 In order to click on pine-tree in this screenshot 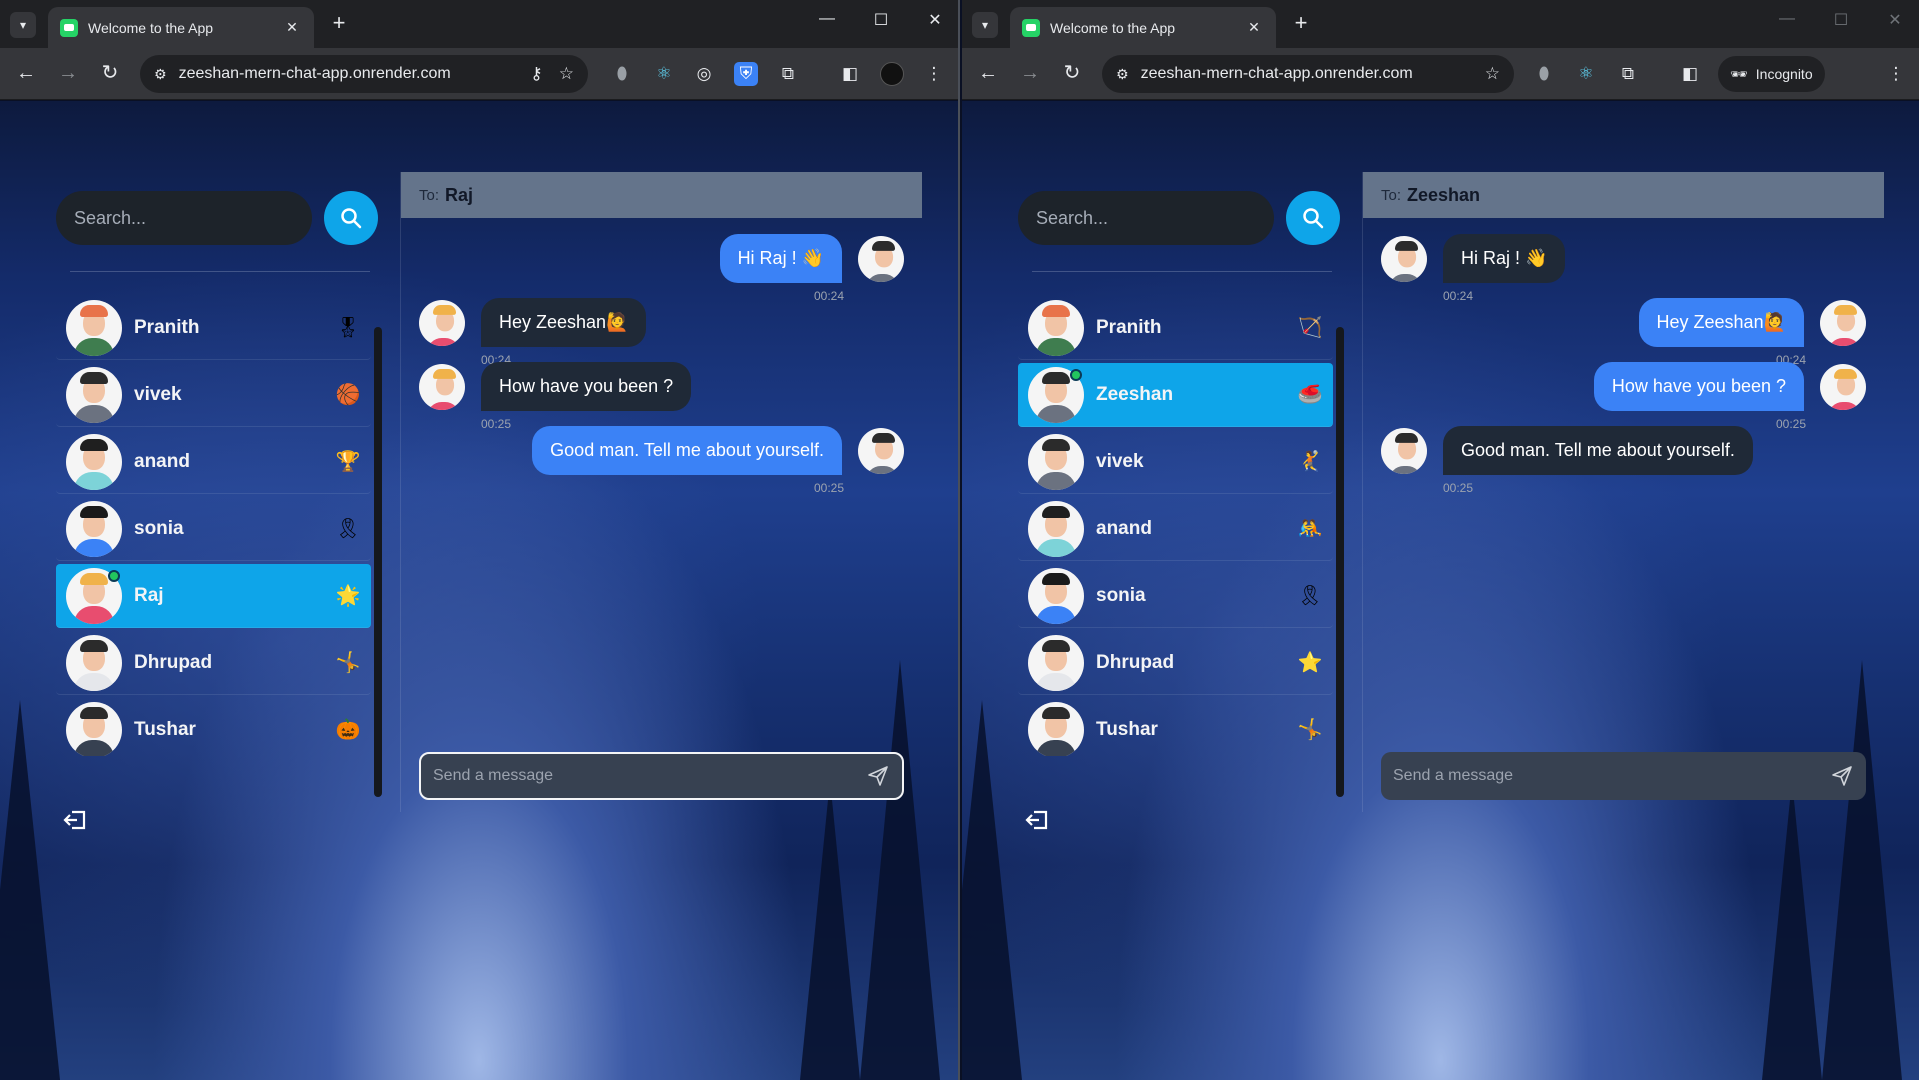, I will do `click(1792, 930)`.